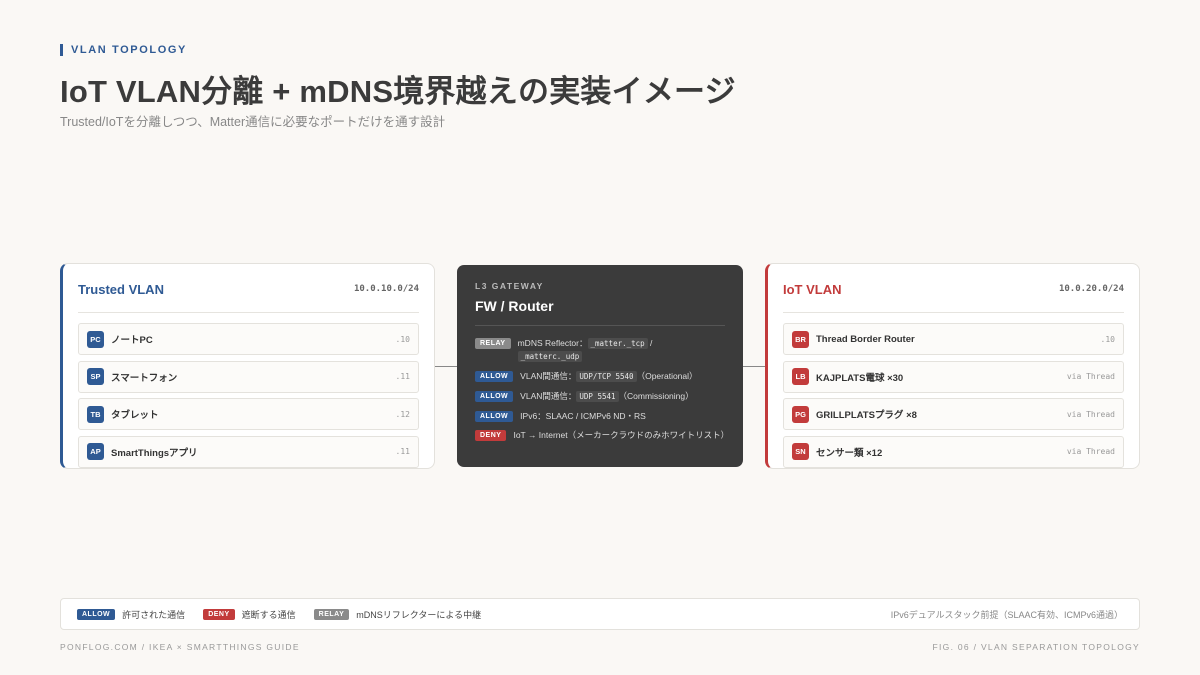 Image resolution: width=1200 pixels, height=675 pixels. I want to click on trusted-gateway-link, so click(446, 366).